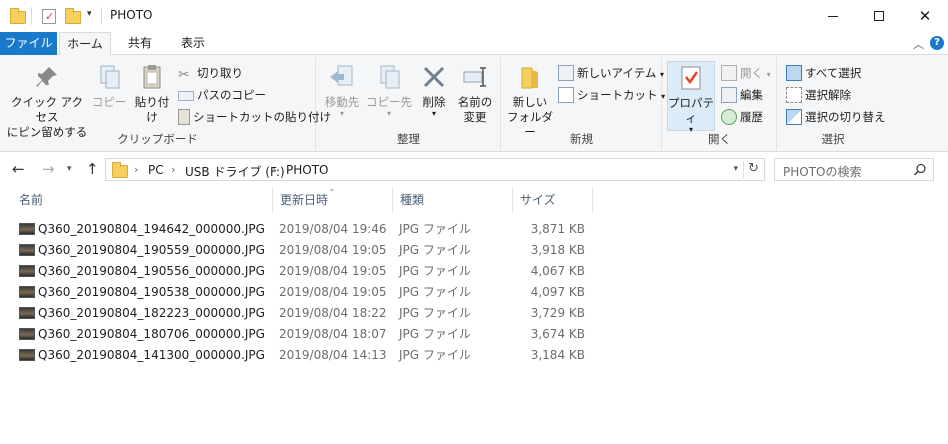  What do you see at coordinates (47, 77) in the screenshot?
I see `pin-icon` at bounding box center [47, 77].